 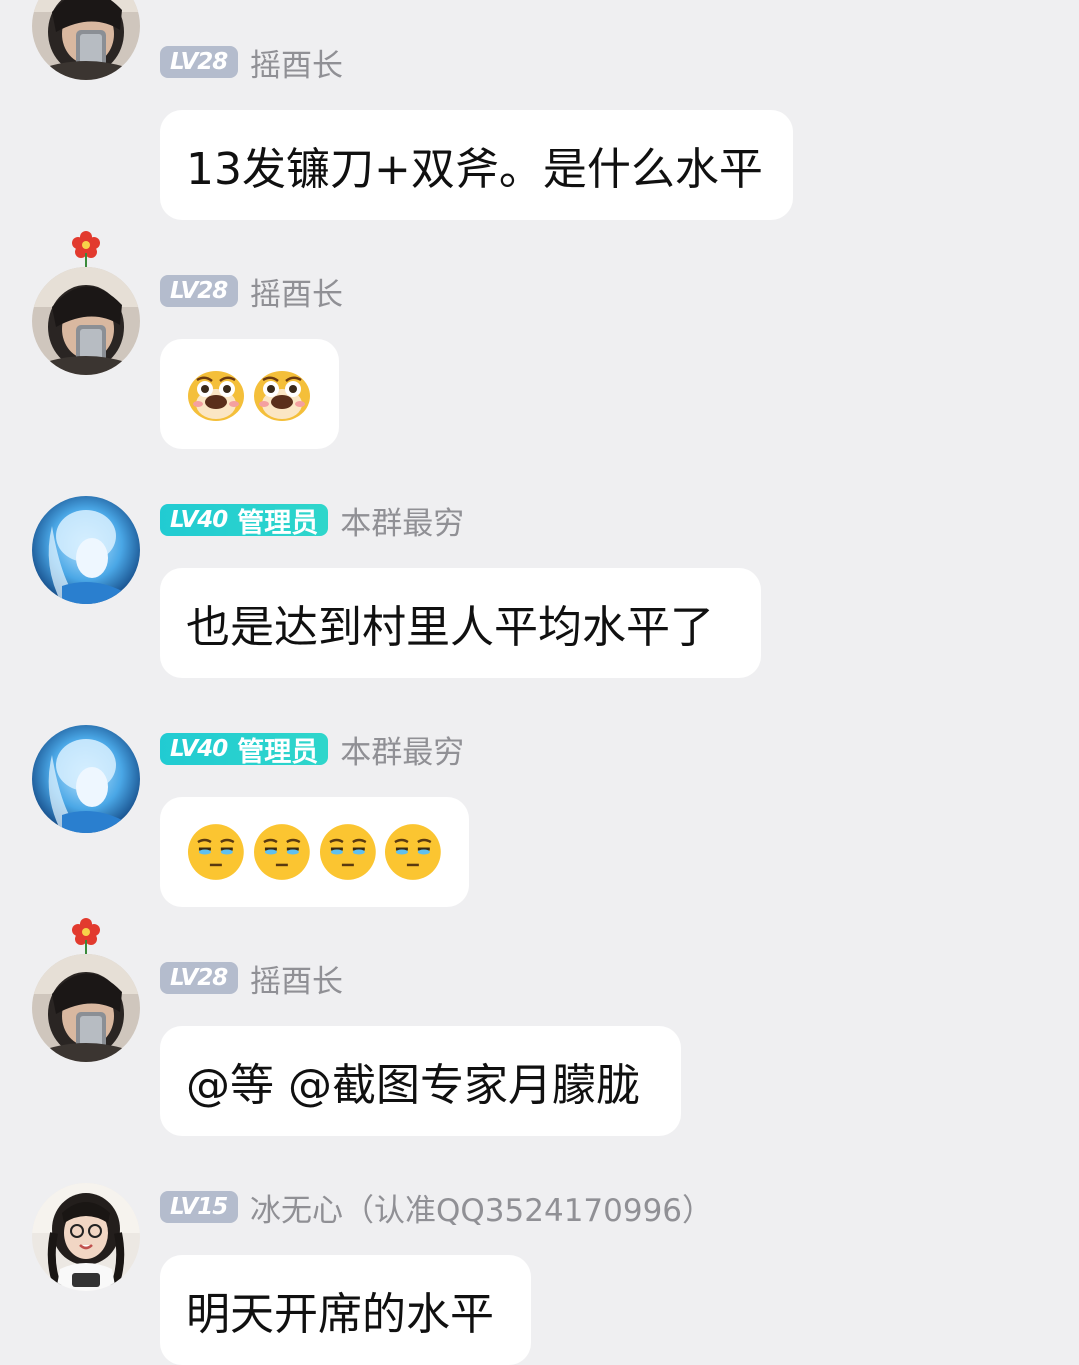 I want to click on message-bubble: 也是达到村里人平均水平了, so click(x=460, y=623).